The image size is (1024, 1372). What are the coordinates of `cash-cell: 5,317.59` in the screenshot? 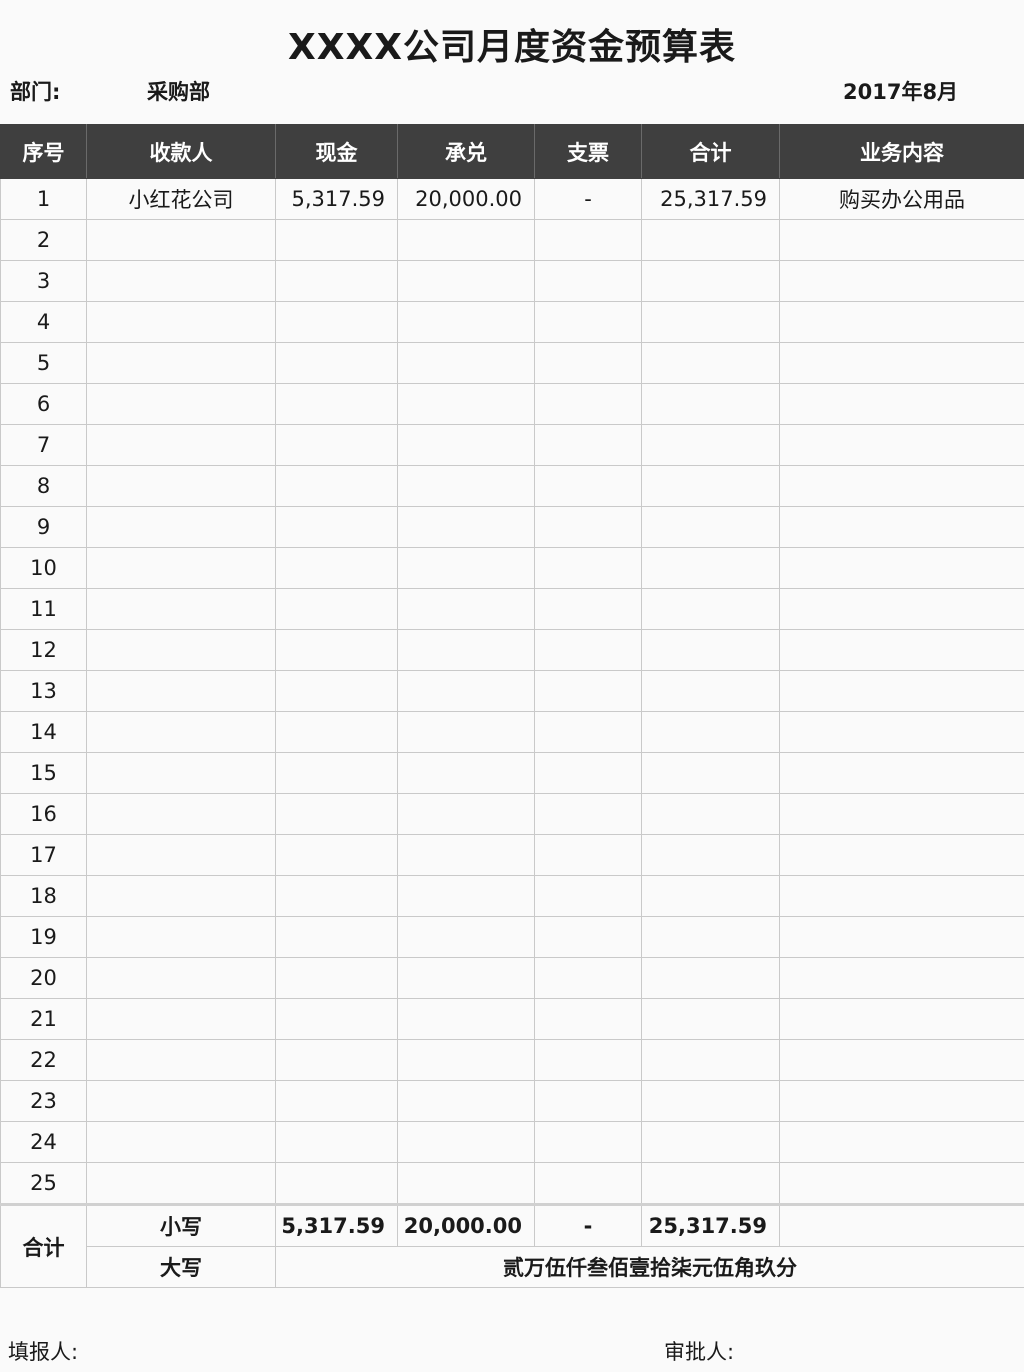 It's located at (336, 199).